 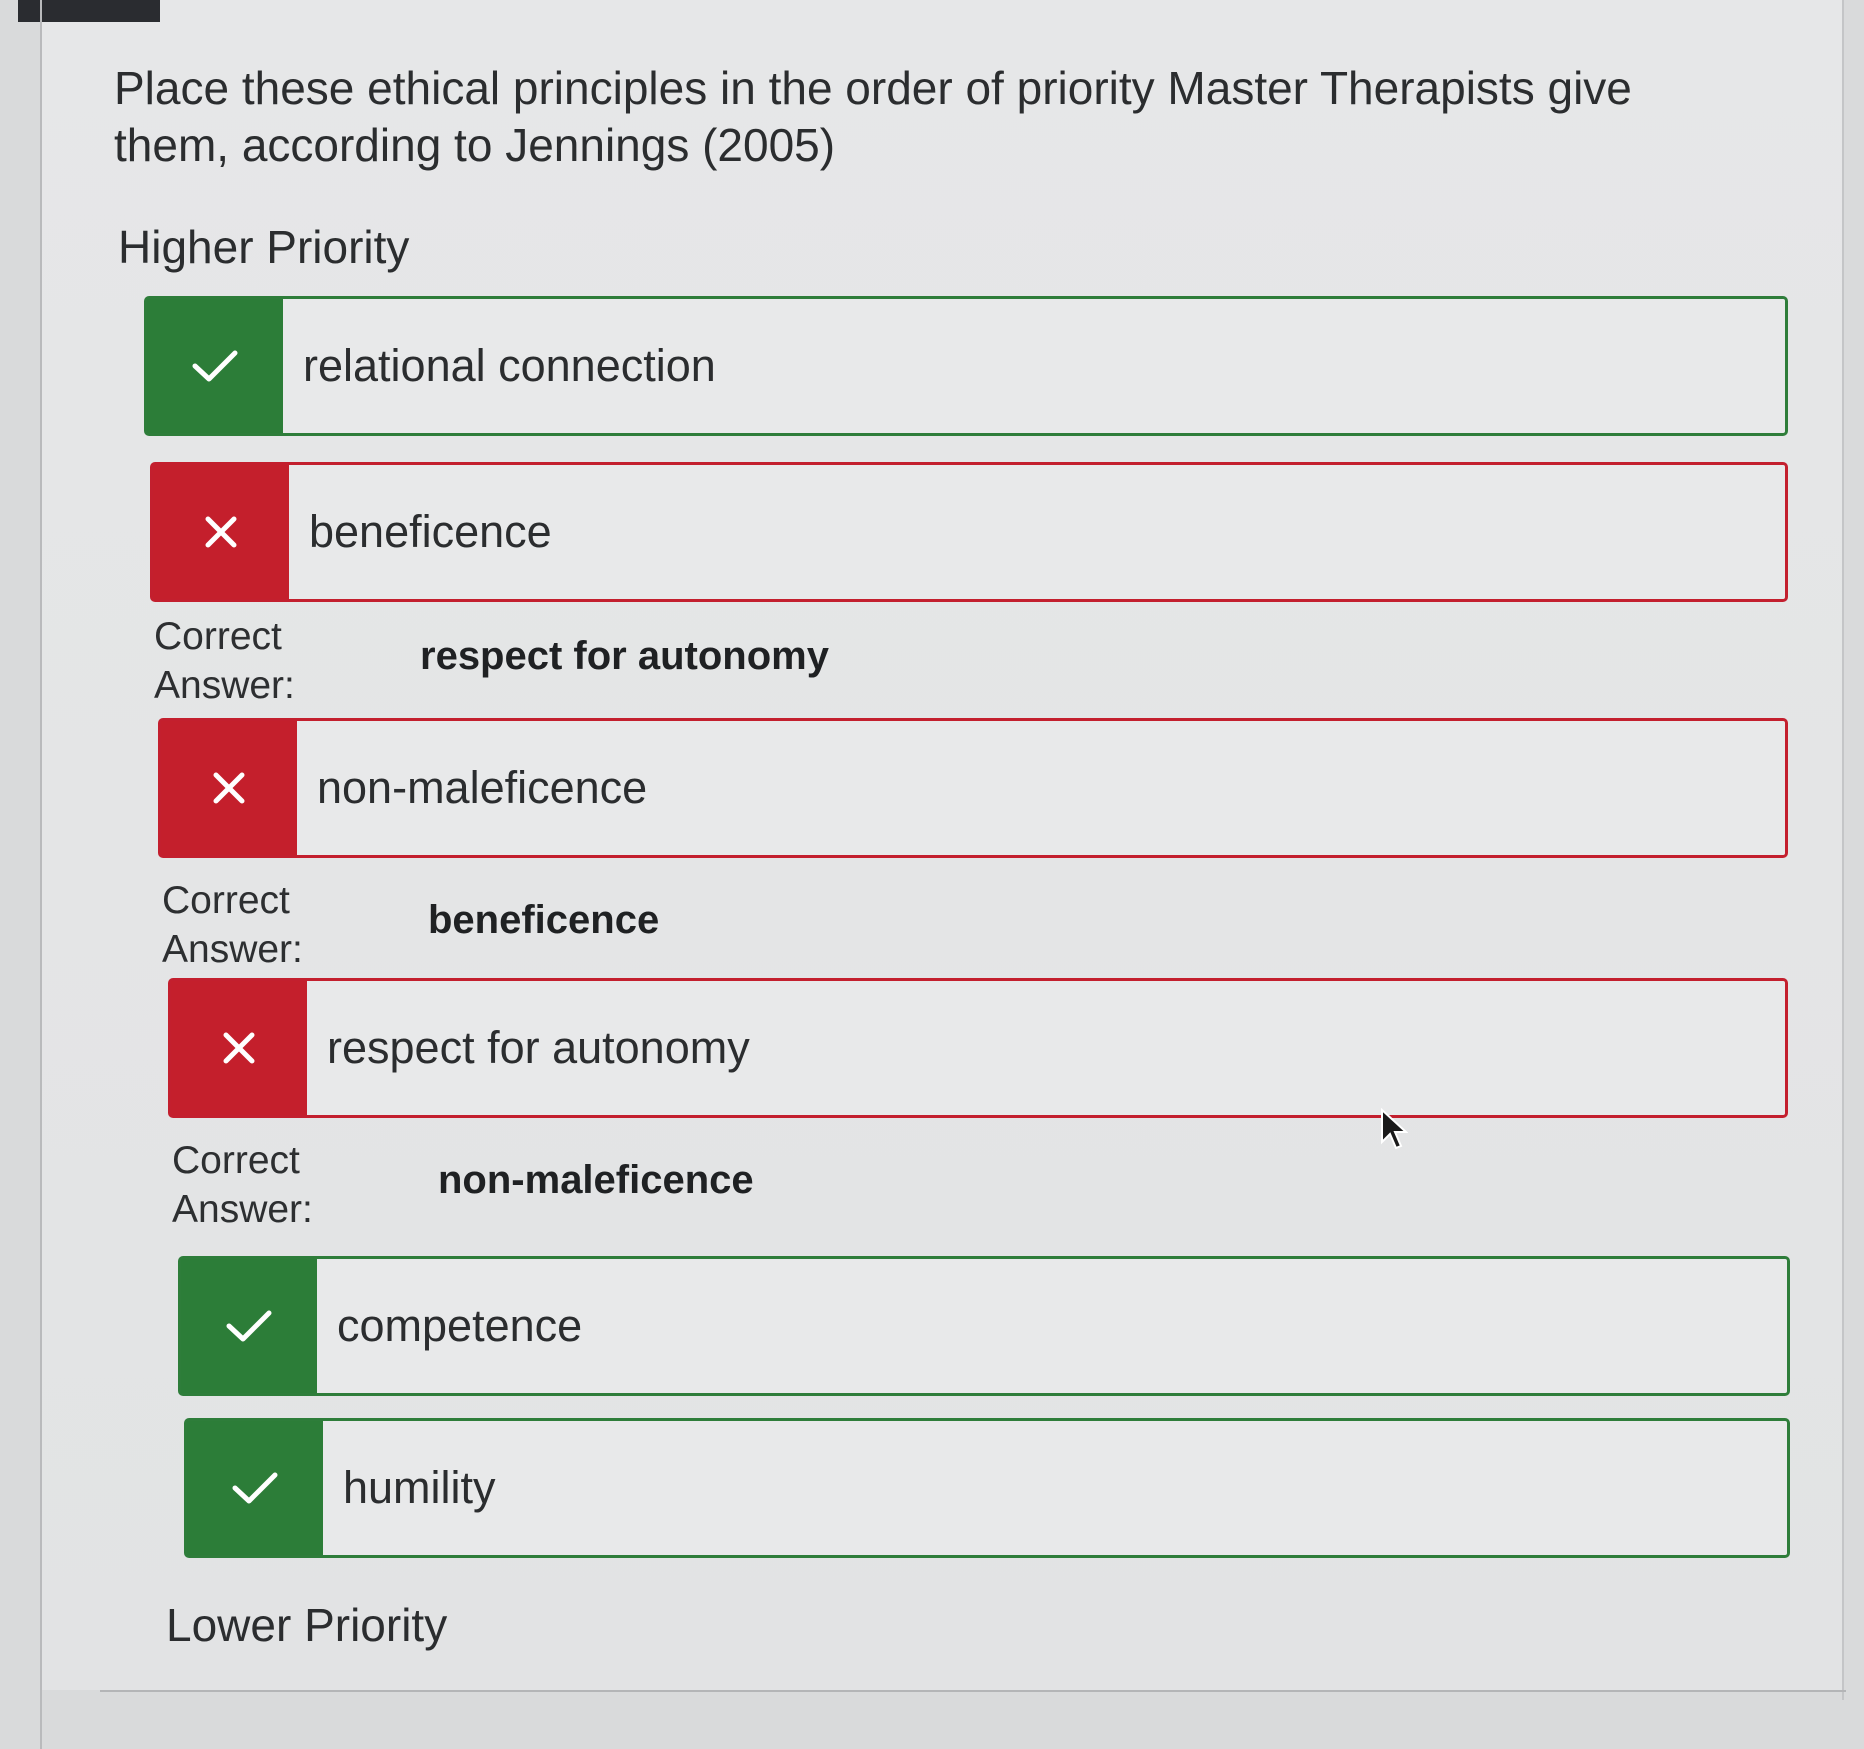 What do you see at coordinates (307, 1625) in the screenshot?
I see `lower-priority-label: Lower Priority` at bounding box center [307, 1625].